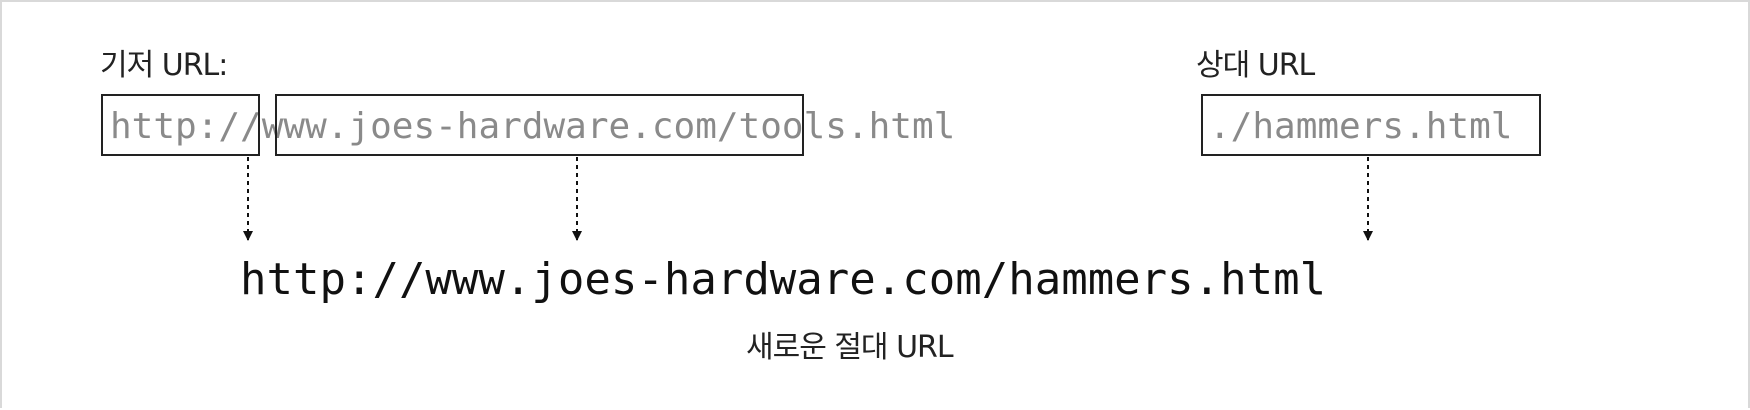  Describe the element at coordinates (850, 347) in the screenshot. I see `new-absolute-url-label: 새로운 절대 URL` at that location.